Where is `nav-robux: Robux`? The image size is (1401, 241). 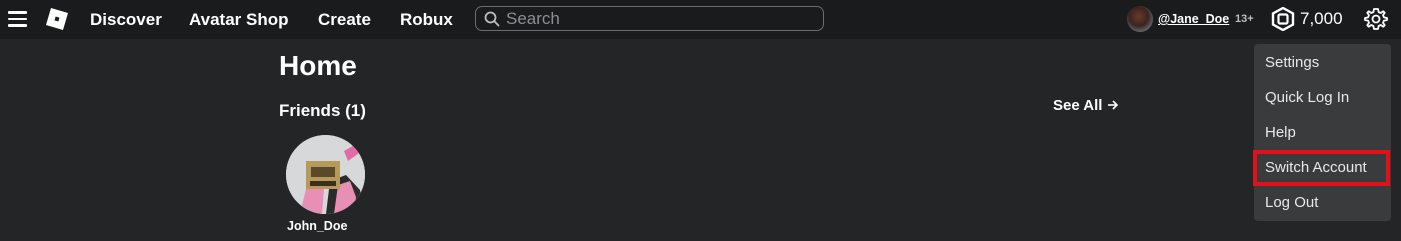
nav-robux: Robux is located at coordinates (426, 19).